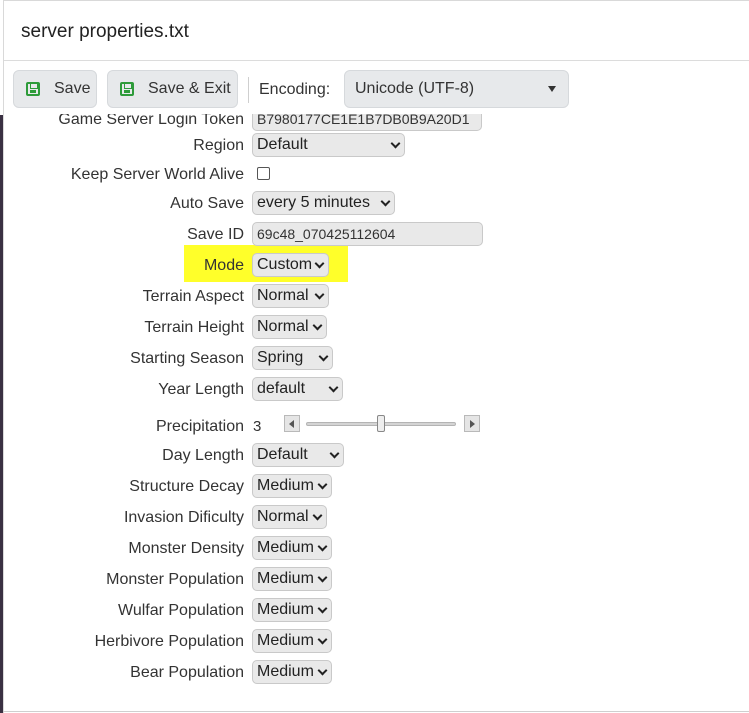  I want to click on row-herbivore-population: Herbivore Population Medium, so click(376, 642).